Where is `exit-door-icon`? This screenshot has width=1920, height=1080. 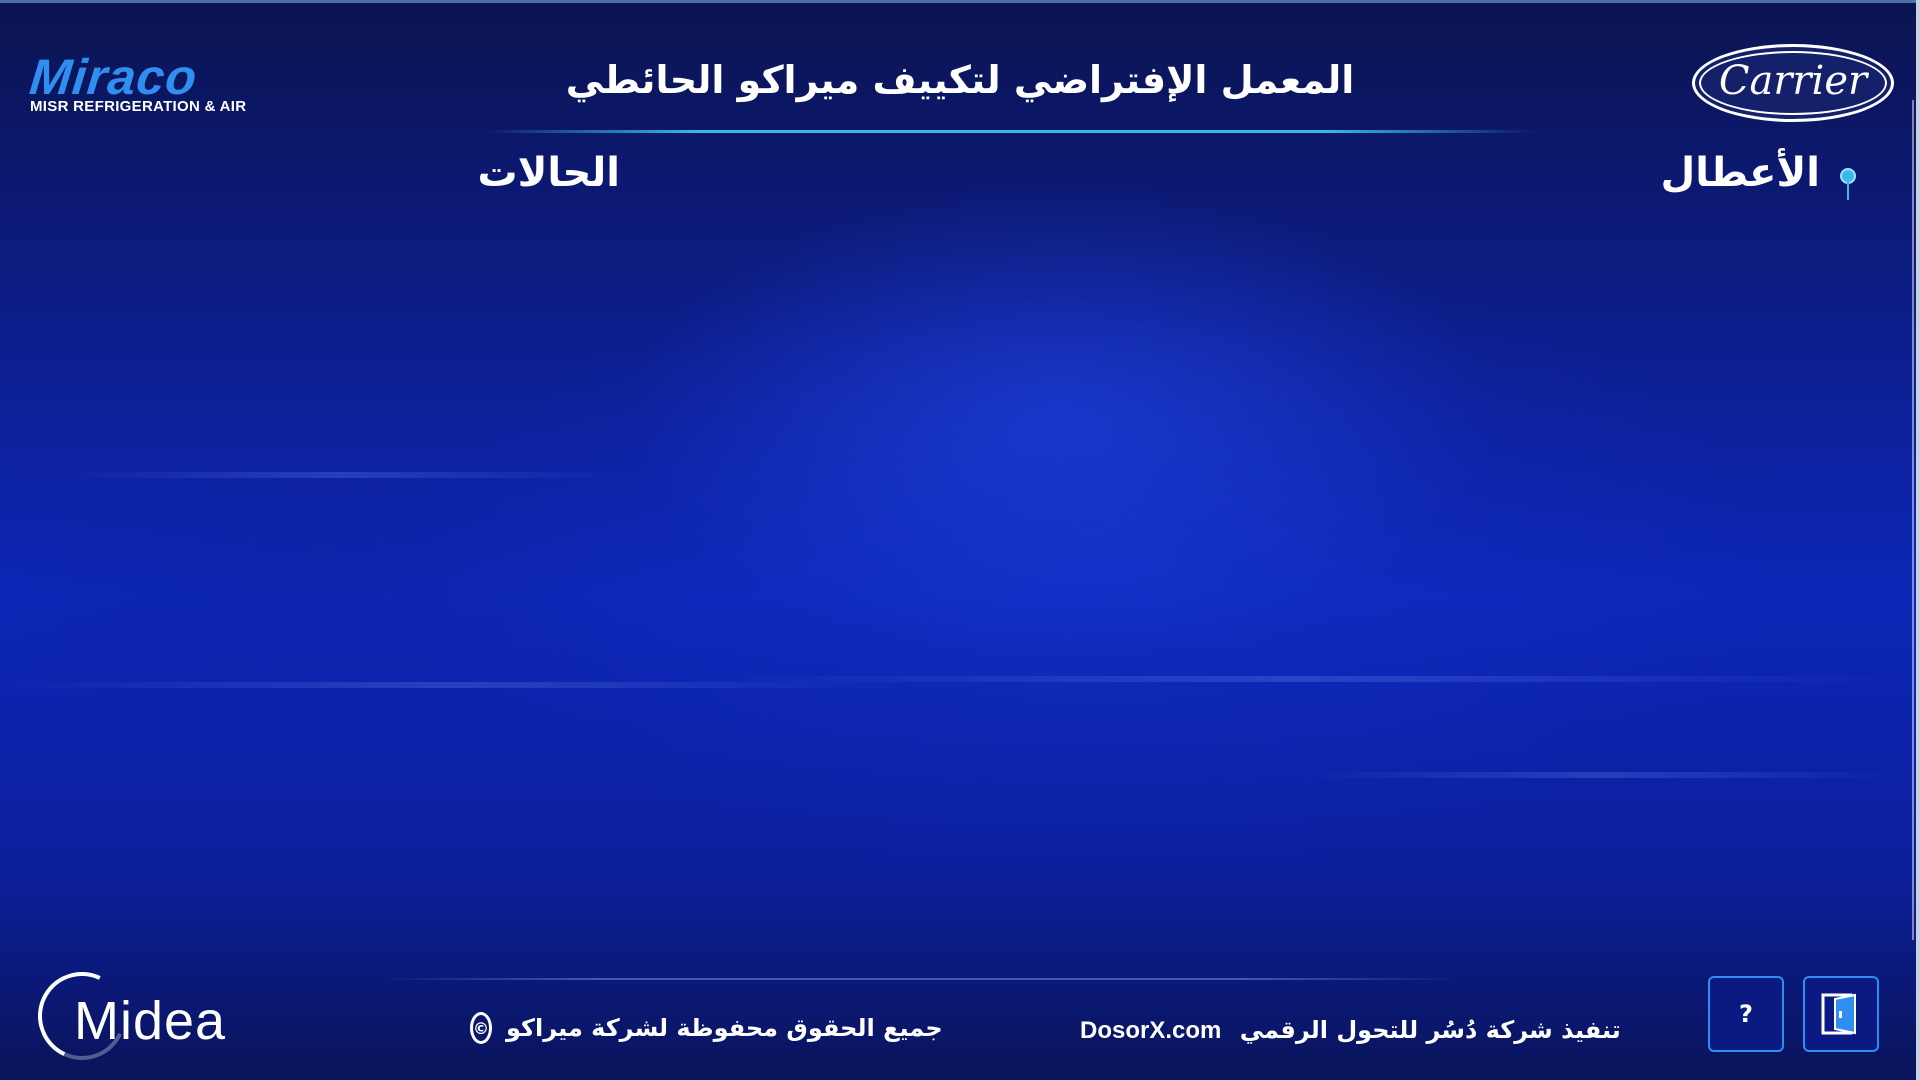 exit-door-icon is located at coordinates (1838, 1014).